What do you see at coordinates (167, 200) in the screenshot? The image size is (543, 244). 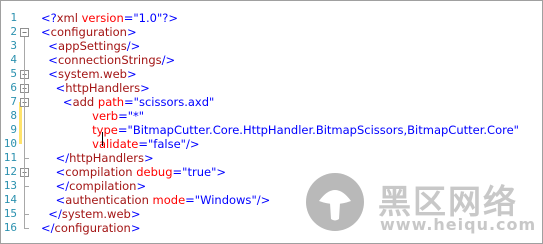 I see `code-token: mode` at bounding box center [167, 200].